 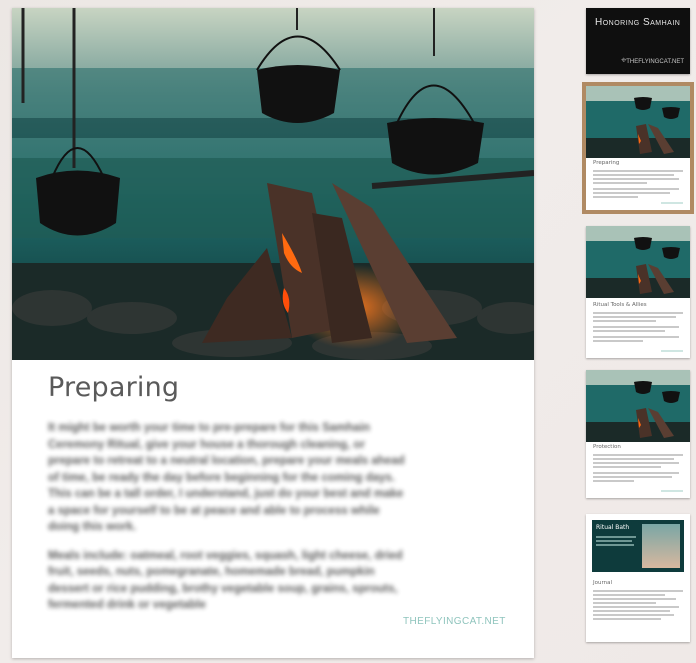 What do you see at coordinates (638, 578) in the screenshot?
I see `thumbnail-page-5: Ritual Bath Journal` at bounding box center [638, 578].